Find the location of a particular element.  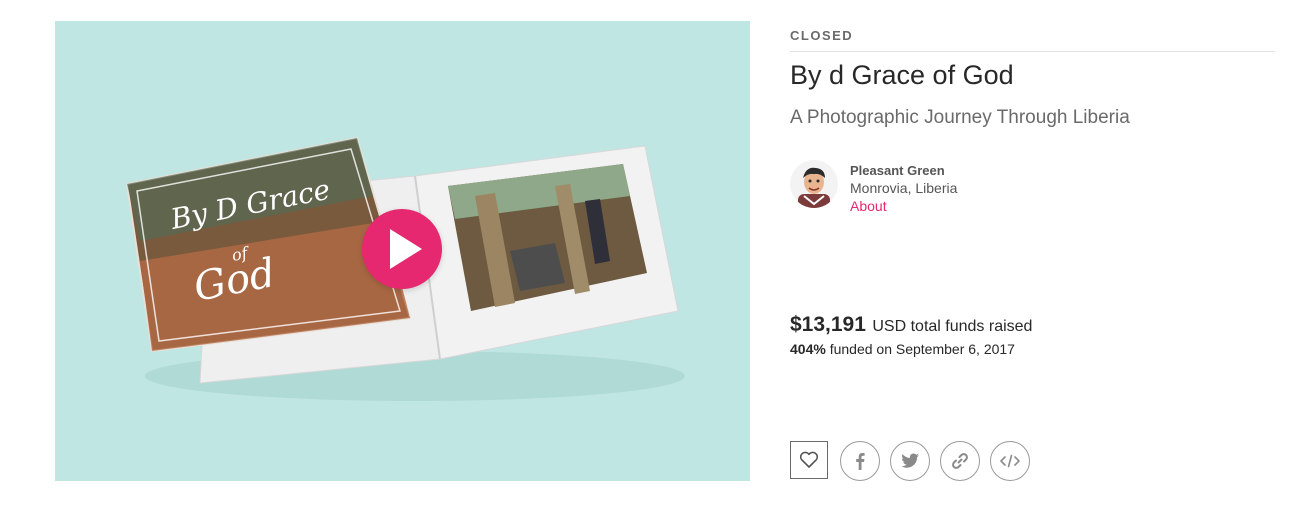

play-icon is located at coordinates (406, 249).